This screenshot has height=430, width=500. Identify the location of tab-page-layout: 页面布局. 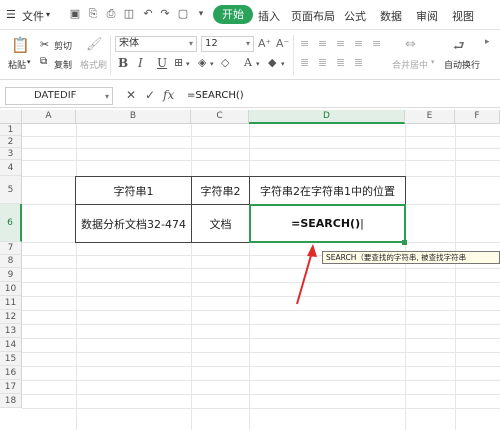
(313, 16).